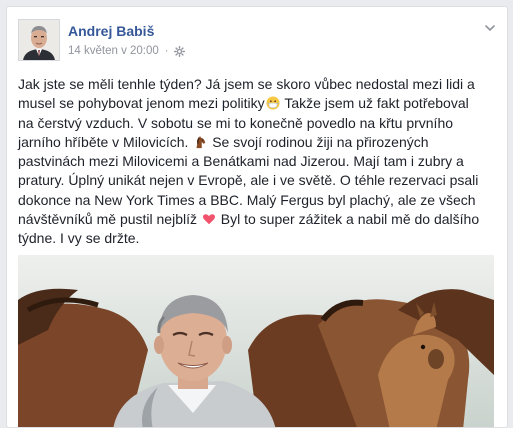  Describe the element at coordinates (490, 28) in the screenshot. I see `chevron-down-icon` at that location.